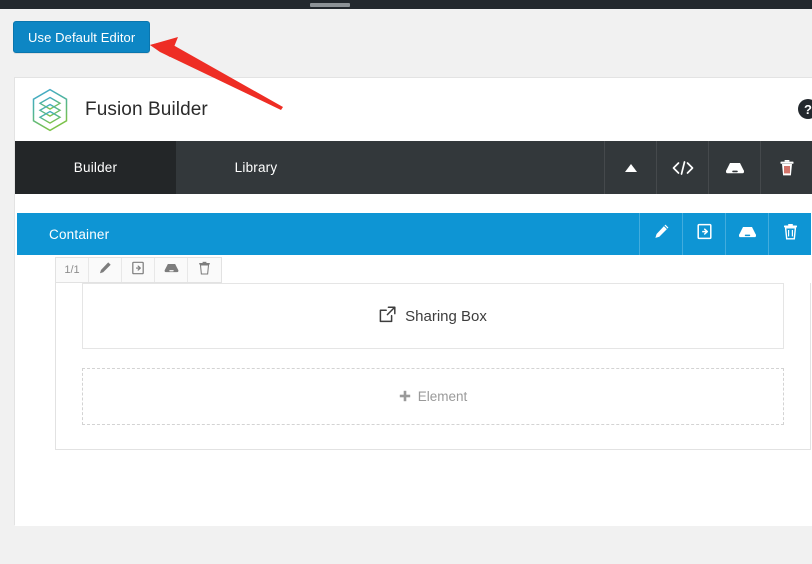 This screenshot has height=564, width=812. I want to click on use-default-editor-button: Use Default Editor, so click(82, 37).